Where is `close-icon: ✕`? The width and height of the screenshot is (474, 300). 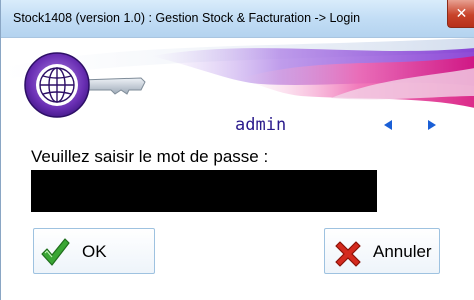
close-icon: ✕ is located at coordinates (461, 13).